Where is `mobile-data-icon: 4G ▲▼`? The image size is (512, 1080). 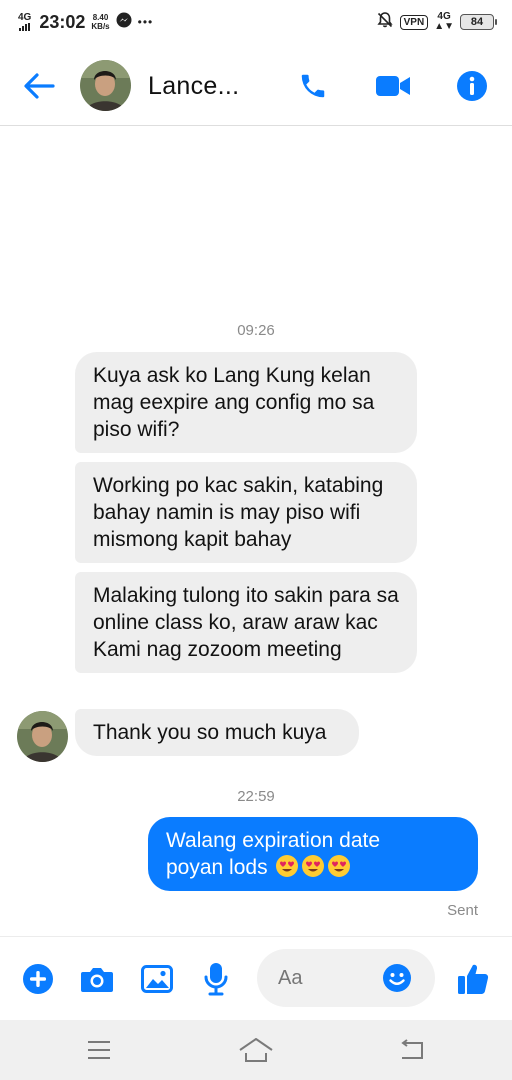
mobile-data-icon: 4G ▲▼ is located at coordinates (444, 21).